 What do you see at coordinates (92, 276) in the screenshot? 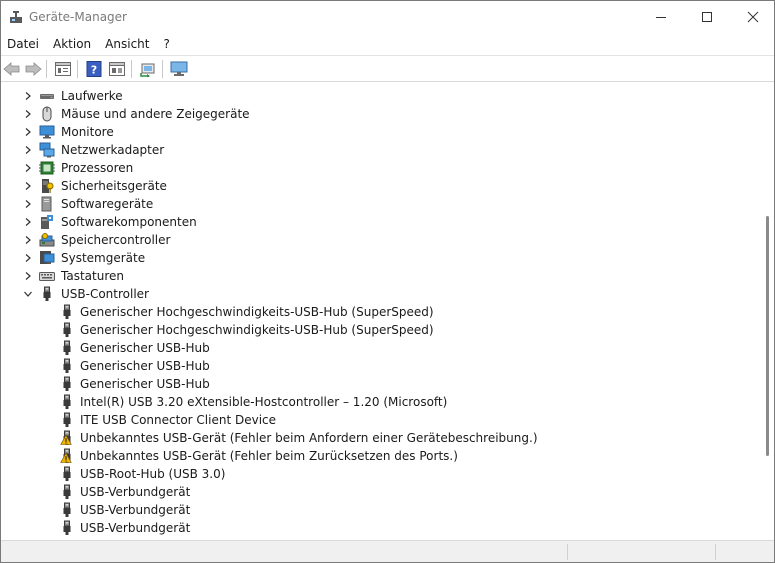
I see `tree-category-label: Tastaturen` at bounding box center [92, 276].